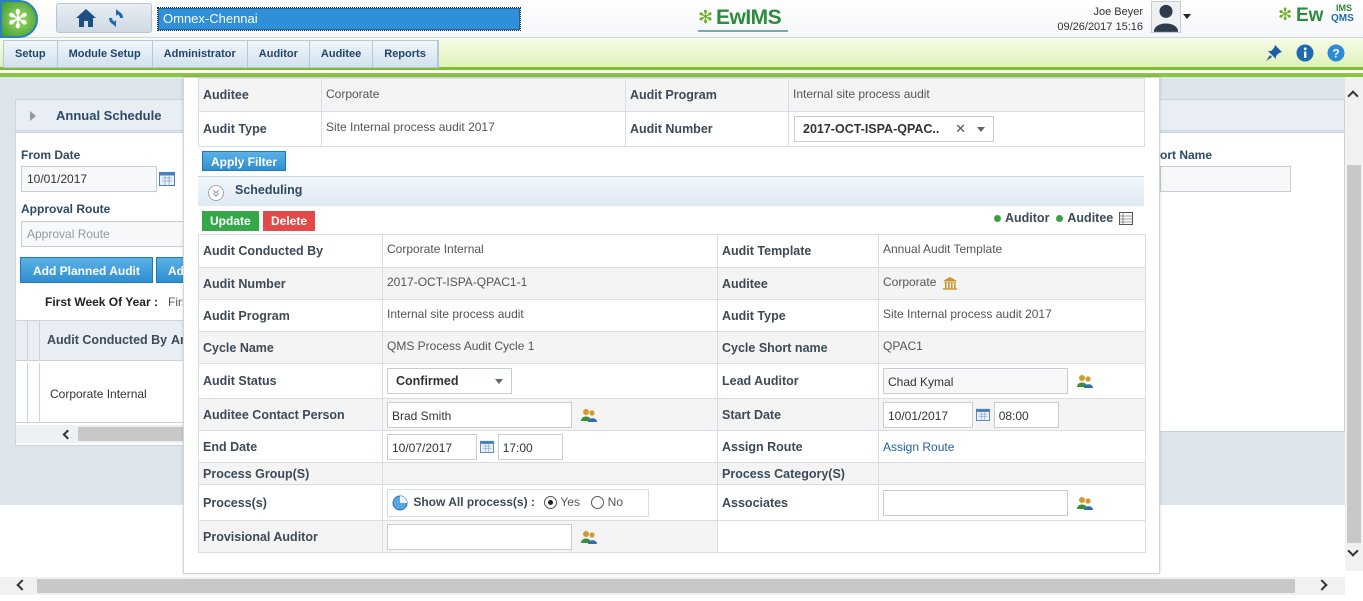 Image resolution: width=1363 pixels, height=601 pixels. What do you see at coordinates (432, 446) in the screenshot?
I see `end-date-input: 10/07/2017` at bounding box center [432, 446].